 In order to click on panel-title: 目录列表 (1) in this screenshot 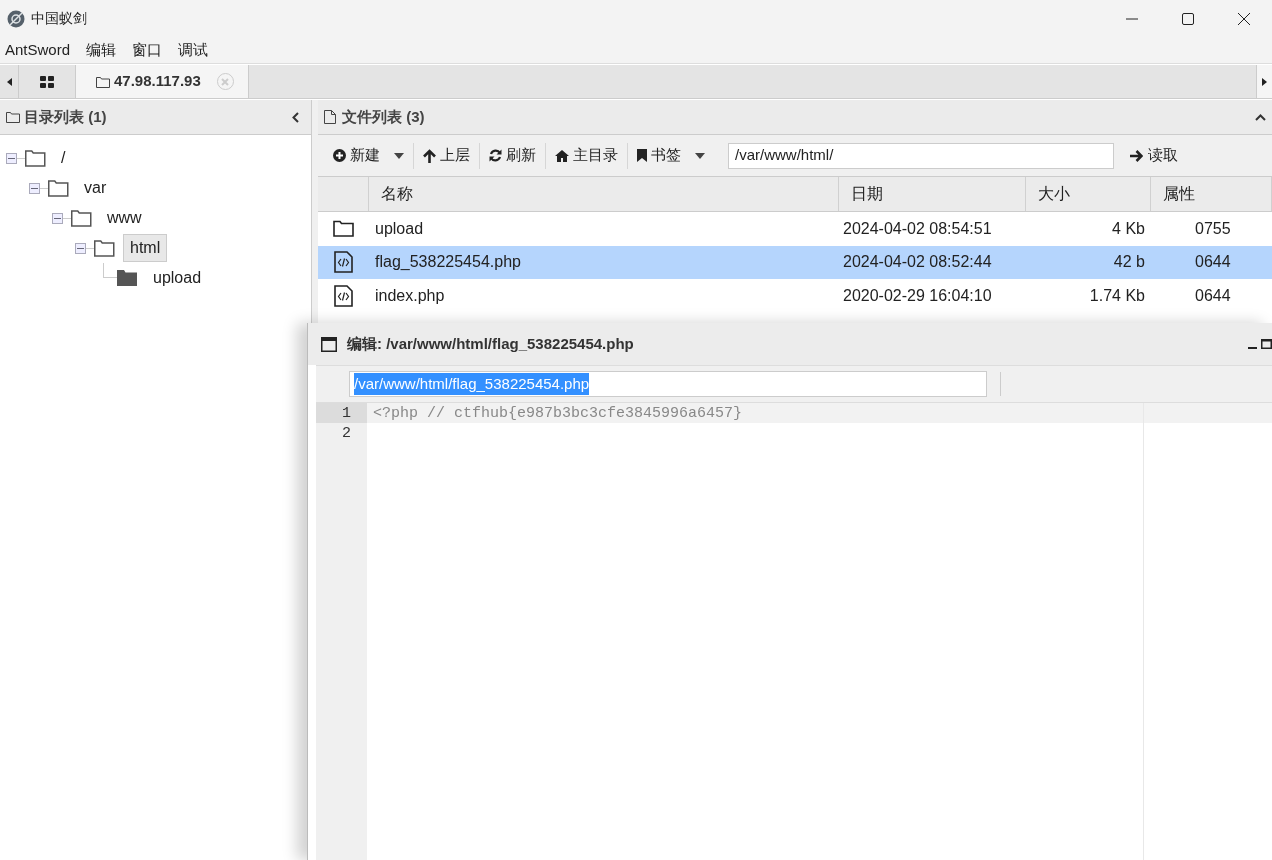, I will do `click(65, 116)`.